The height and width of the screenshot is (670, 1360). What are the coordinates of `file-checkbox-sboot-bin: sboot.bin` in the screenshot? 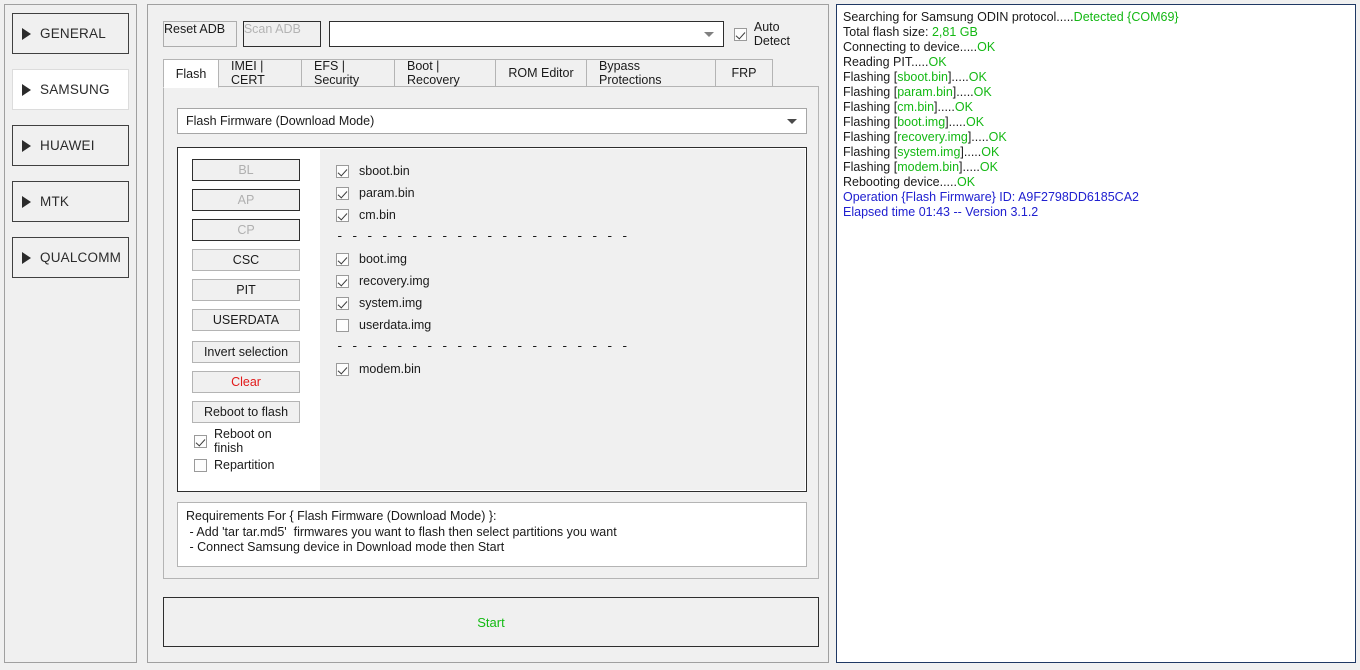 It's located at (570, 171).